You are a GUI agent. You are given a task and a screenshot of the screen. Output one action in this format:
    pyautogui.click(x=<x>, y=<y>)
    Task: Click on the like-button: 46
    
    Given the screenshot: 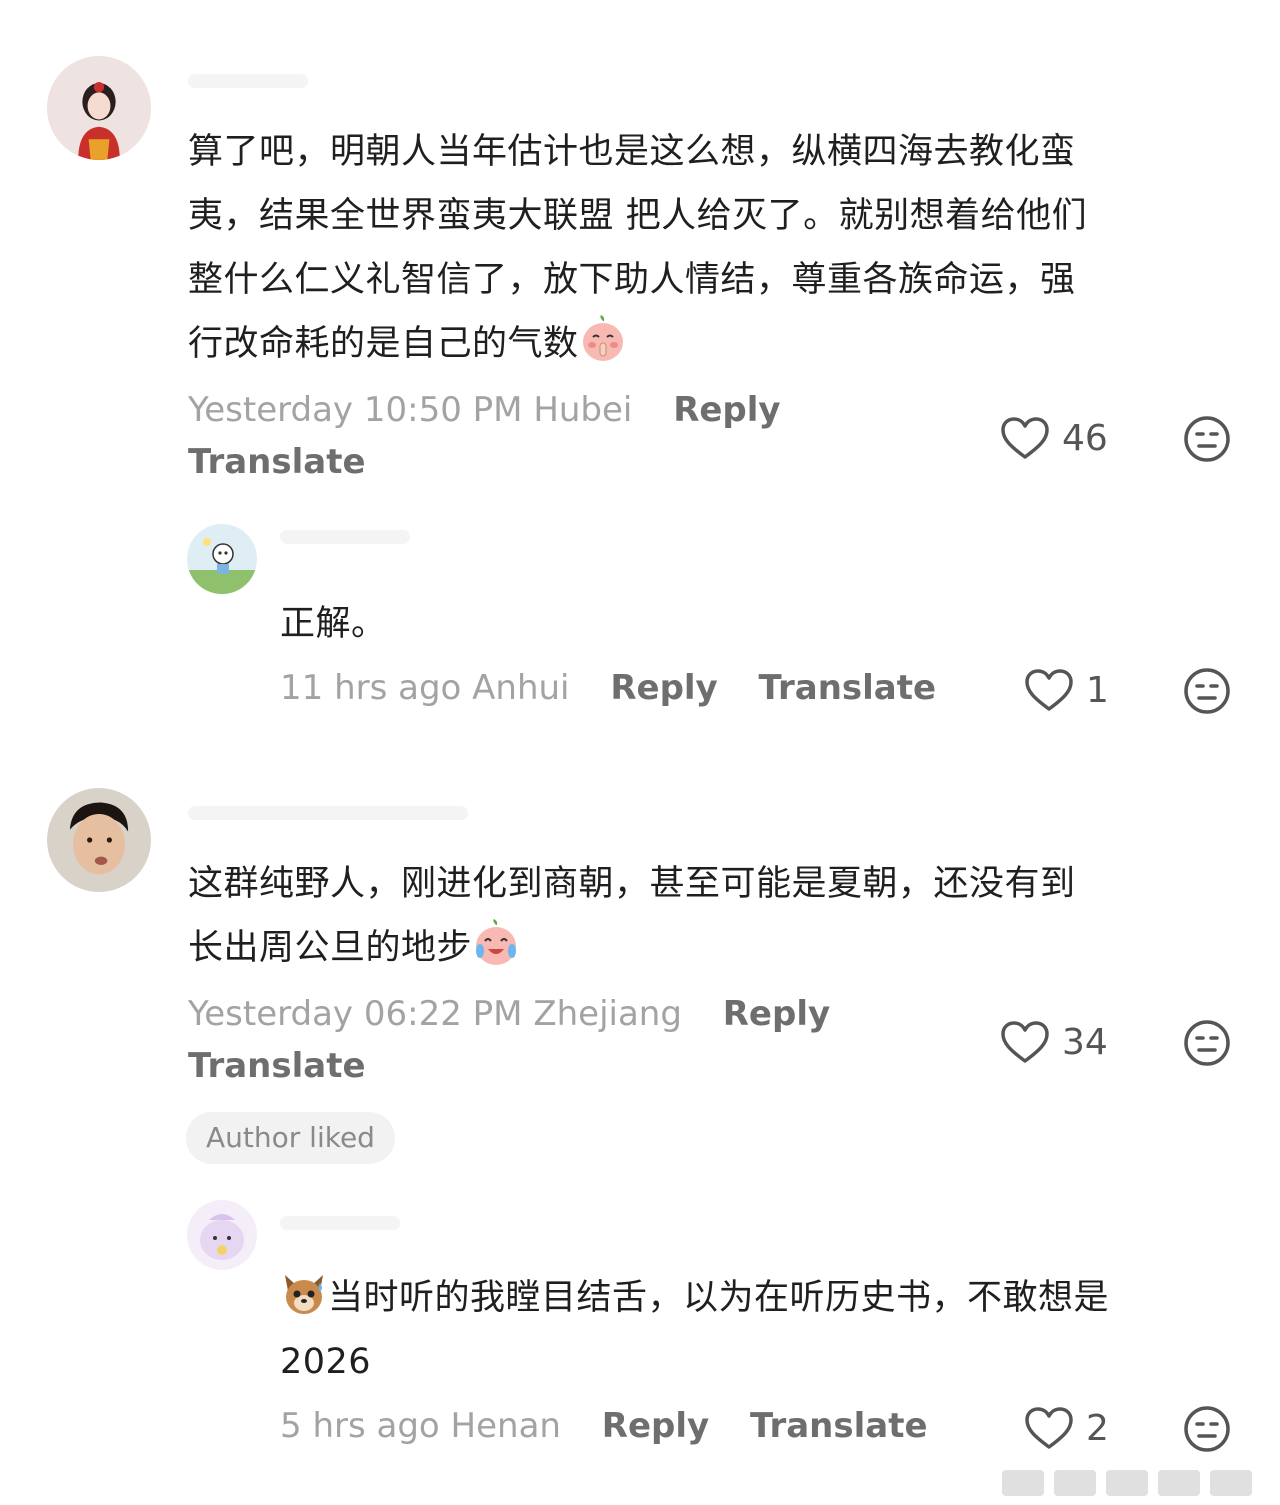 What is the action you would take?
    pyautogui.click(x=1054, y=438)
    